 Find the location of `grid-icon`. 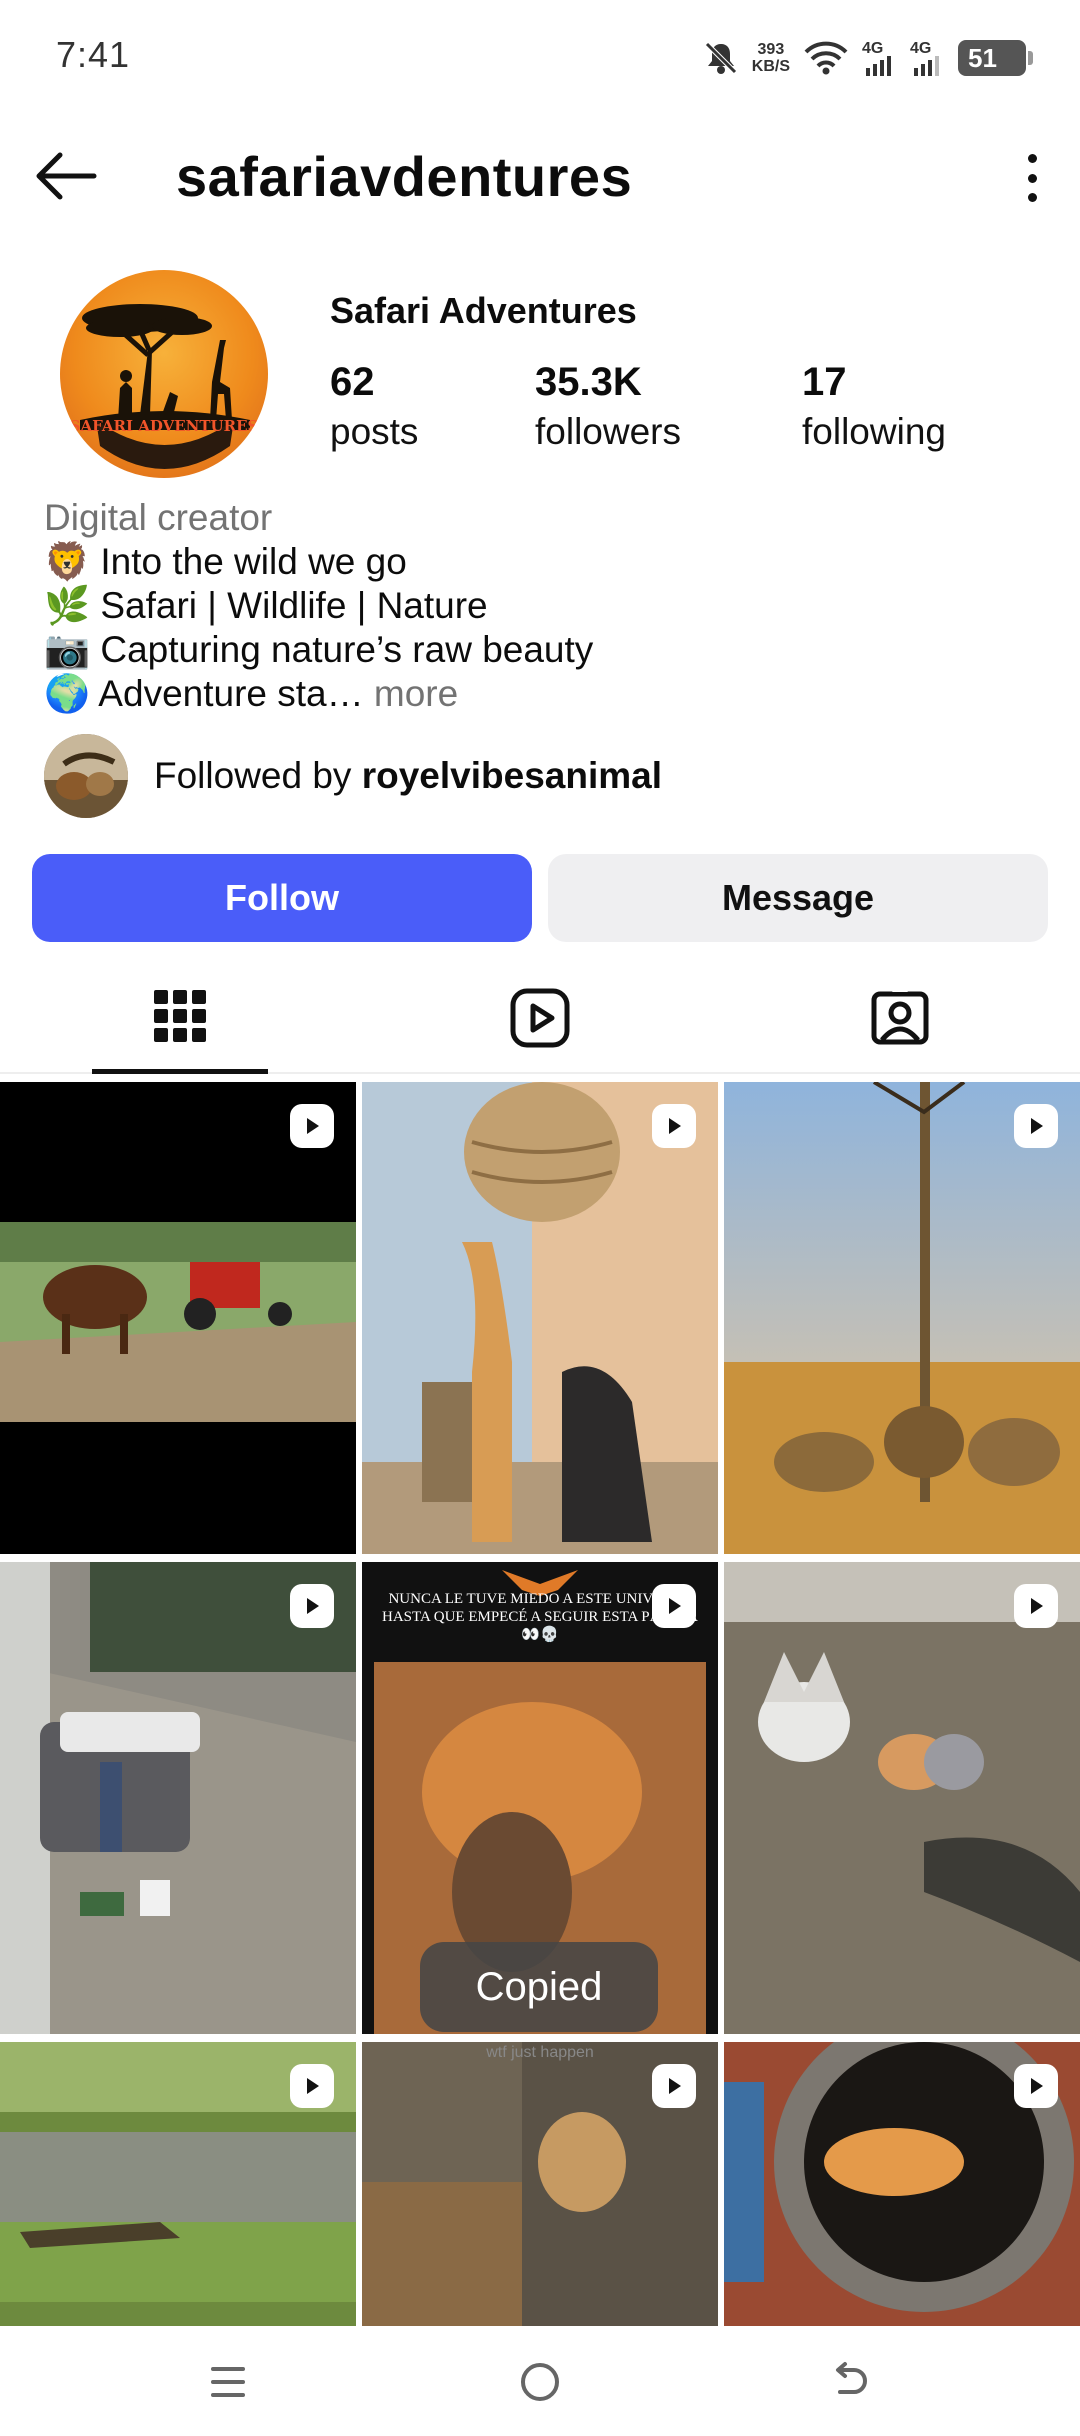

grid-icon is located at coordinates (180, 1015).